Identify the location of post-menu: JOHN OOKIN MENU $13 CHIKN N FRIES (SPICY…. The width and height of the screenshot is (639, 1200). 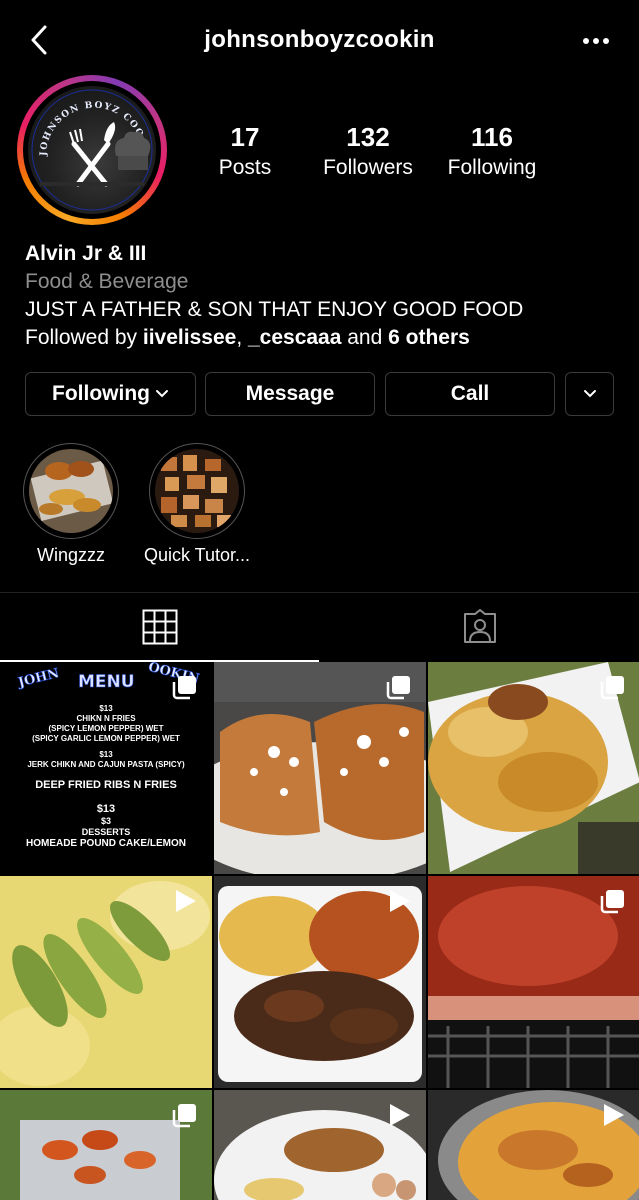
(106, 768).